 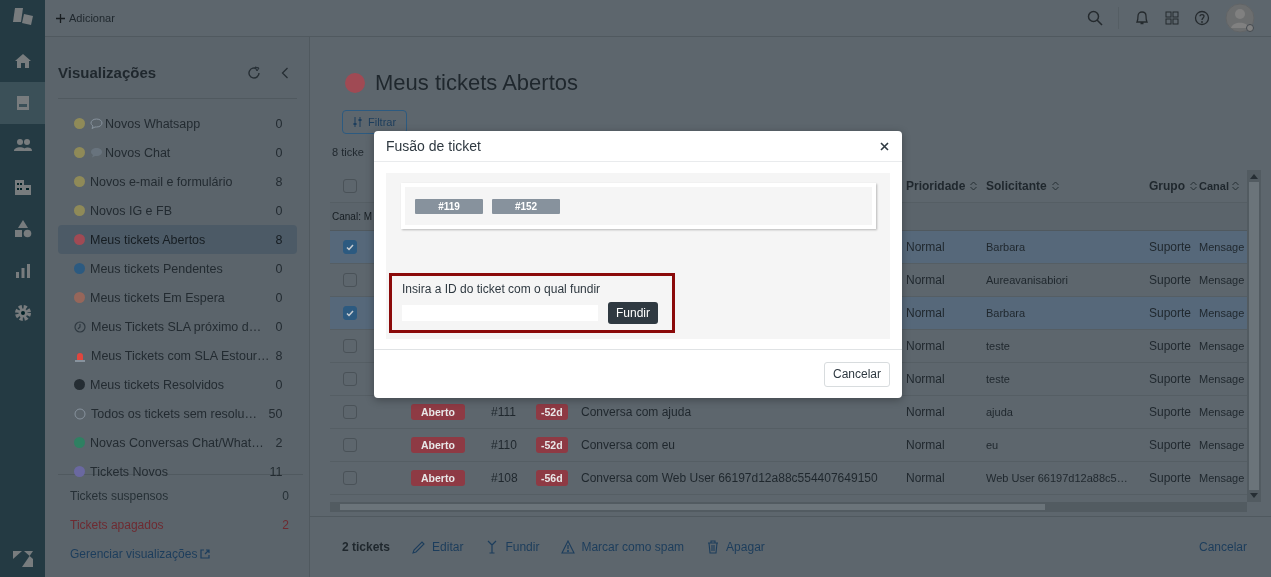 What do you see at coordinates (942, 186) in the screenshot?
I see `column-header: Prioridade` at bounding box center [942, 186].